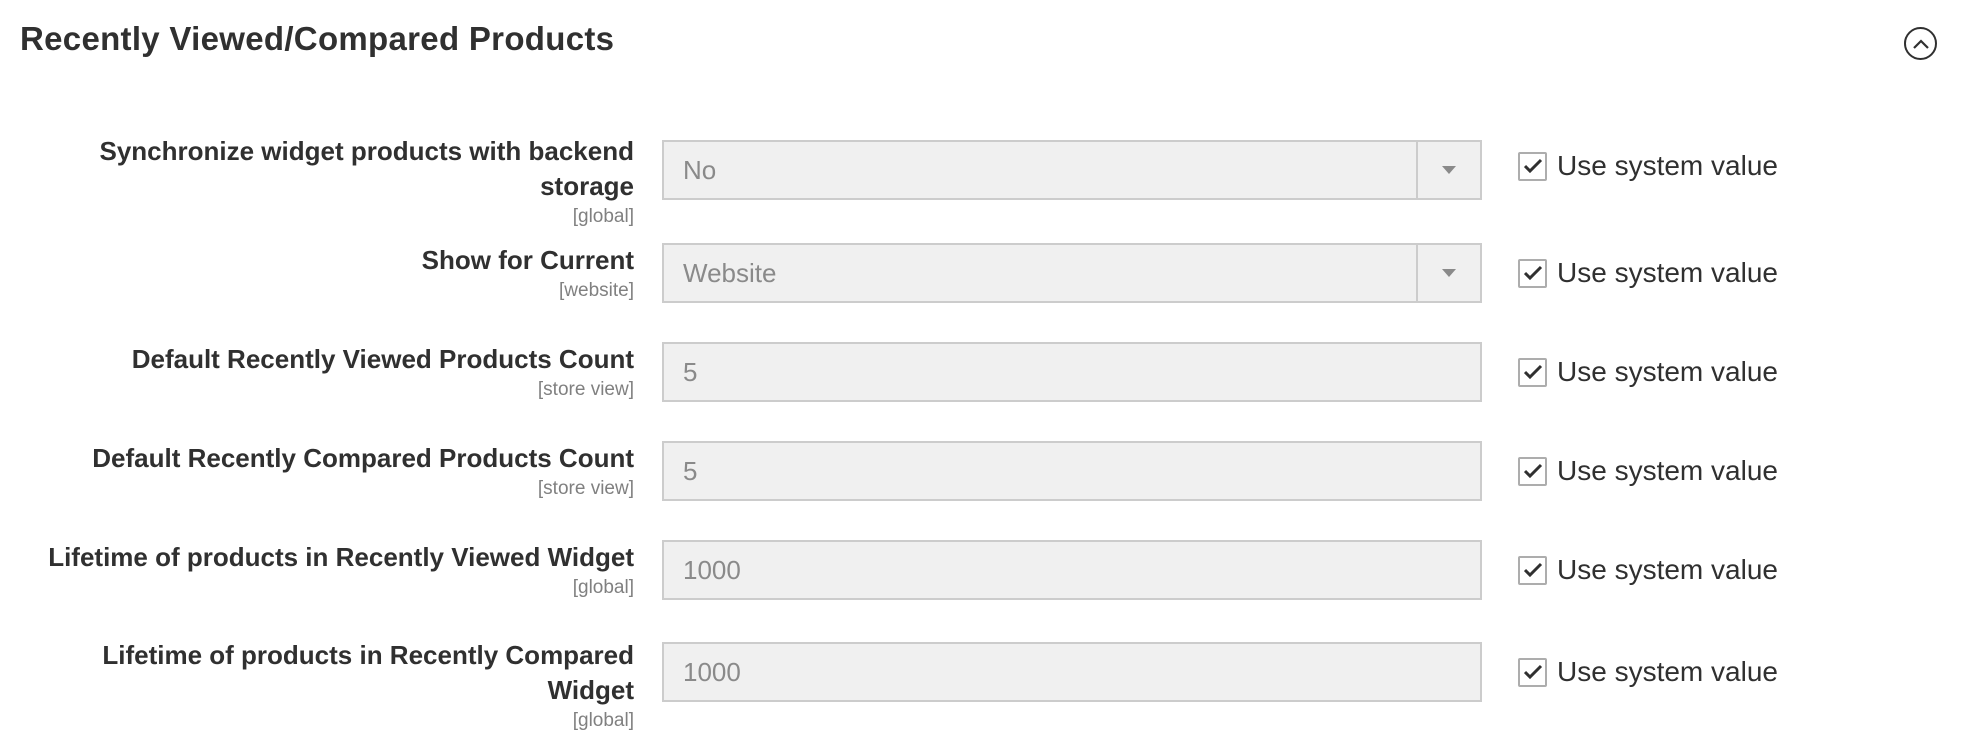 This screenshot has height=733, width=1966. Describe the element at coordinates (363, 458) in the screenshot. I see `field-label-text: Default Recently Compared Products Count` at that location.